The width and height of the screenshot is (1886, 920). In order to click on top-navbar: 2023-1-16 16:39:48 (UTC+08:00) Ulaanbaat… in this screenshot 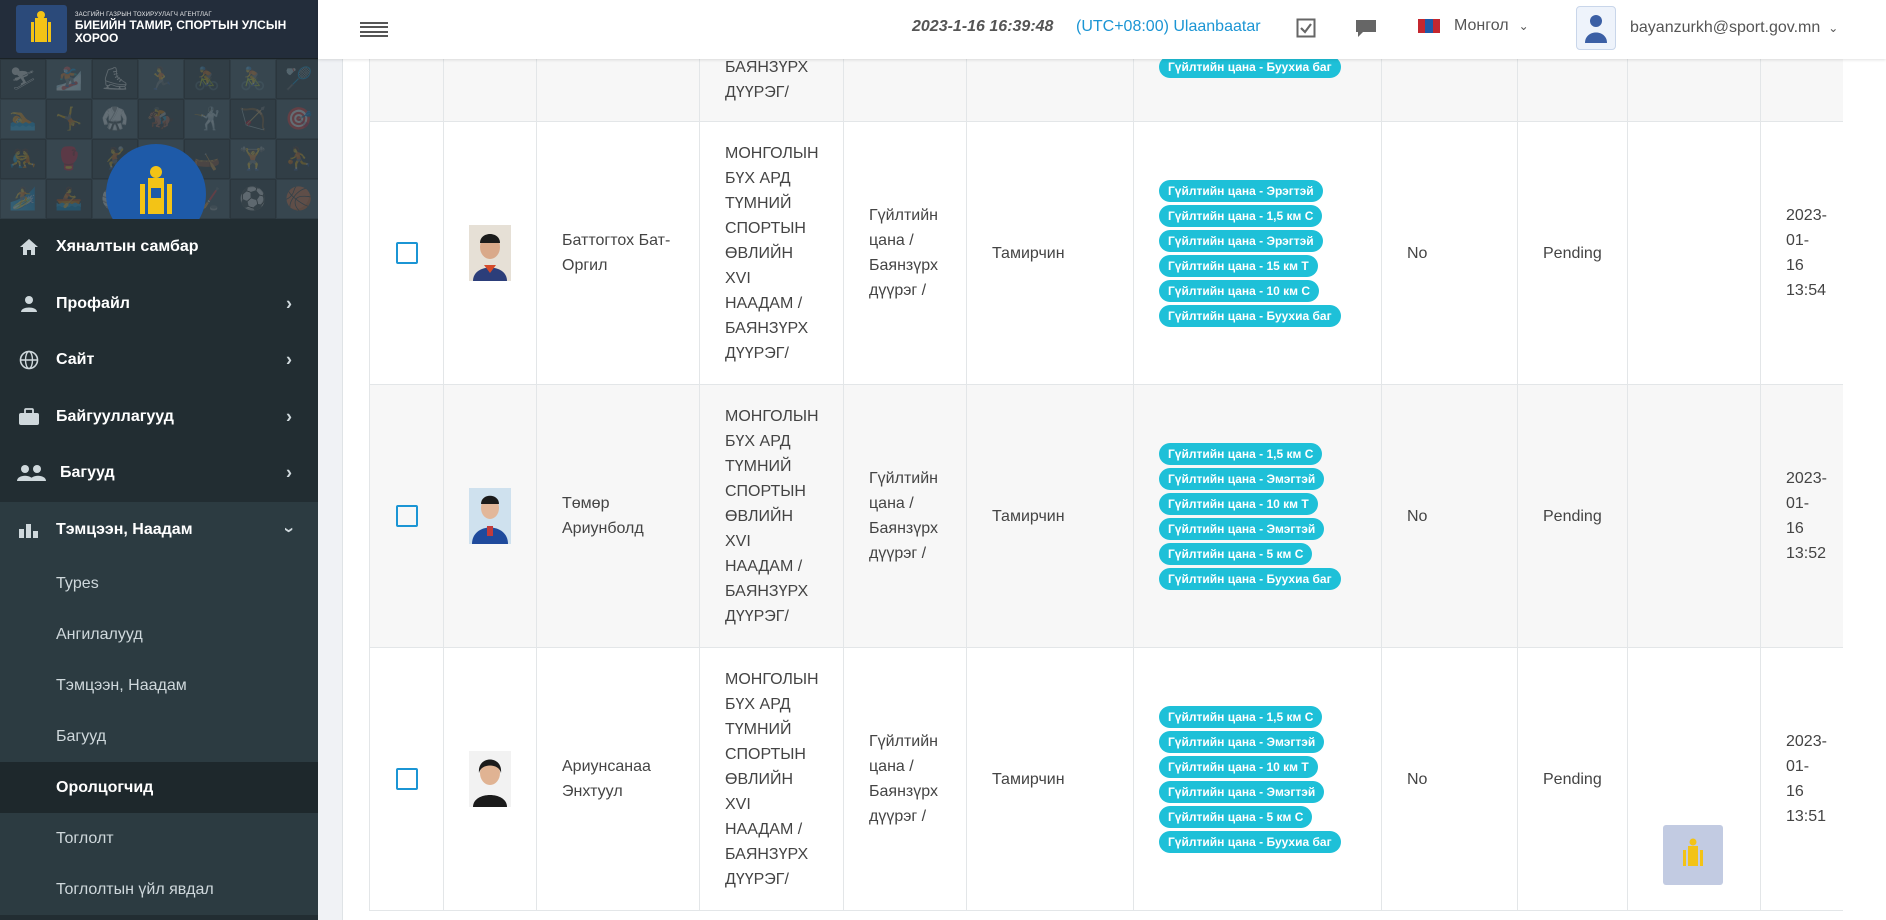, I will do `click(1102, 29)`.